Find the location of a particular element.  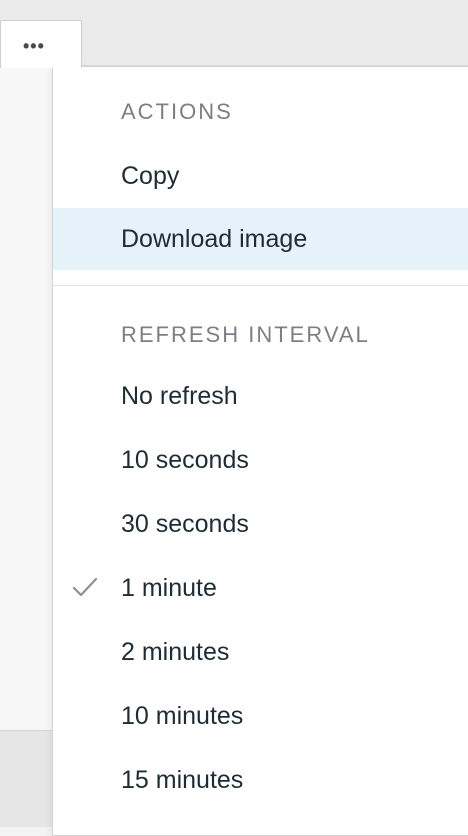

refresh-option-1-minute: 1 minute is located at coordinates (260, 588).